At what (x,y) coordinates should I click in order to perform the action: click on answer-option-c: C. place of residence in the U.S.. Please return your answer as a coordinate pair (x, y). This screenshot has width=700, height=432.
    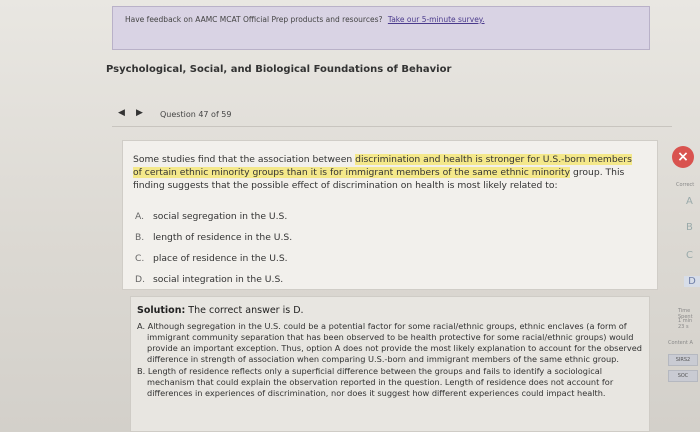
    Looking at the image, I should click on (213, 263).